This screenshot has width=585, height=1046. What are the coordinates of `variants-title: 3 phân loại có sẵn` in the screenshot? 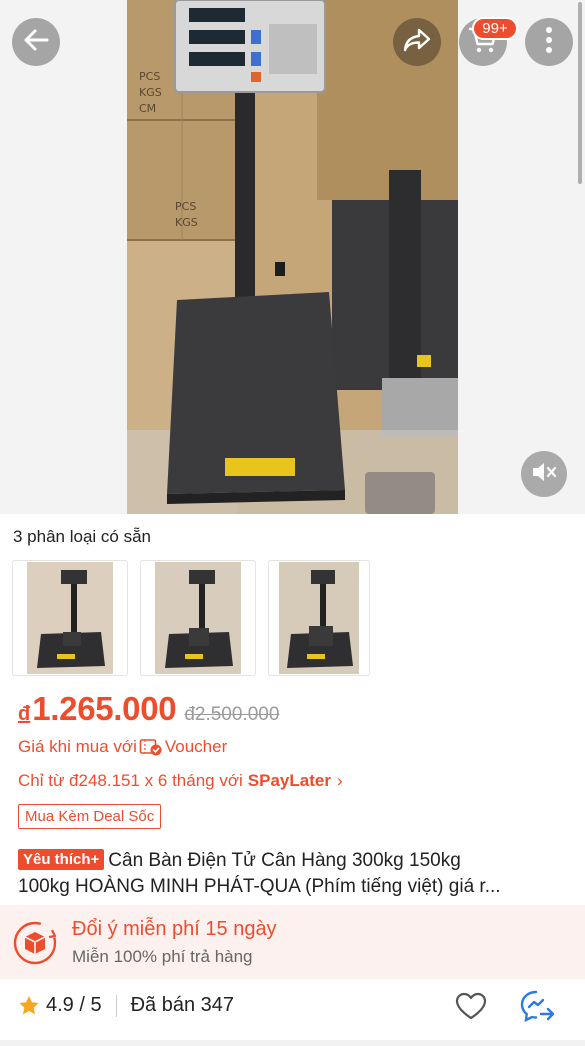 It's located at (82, 536).